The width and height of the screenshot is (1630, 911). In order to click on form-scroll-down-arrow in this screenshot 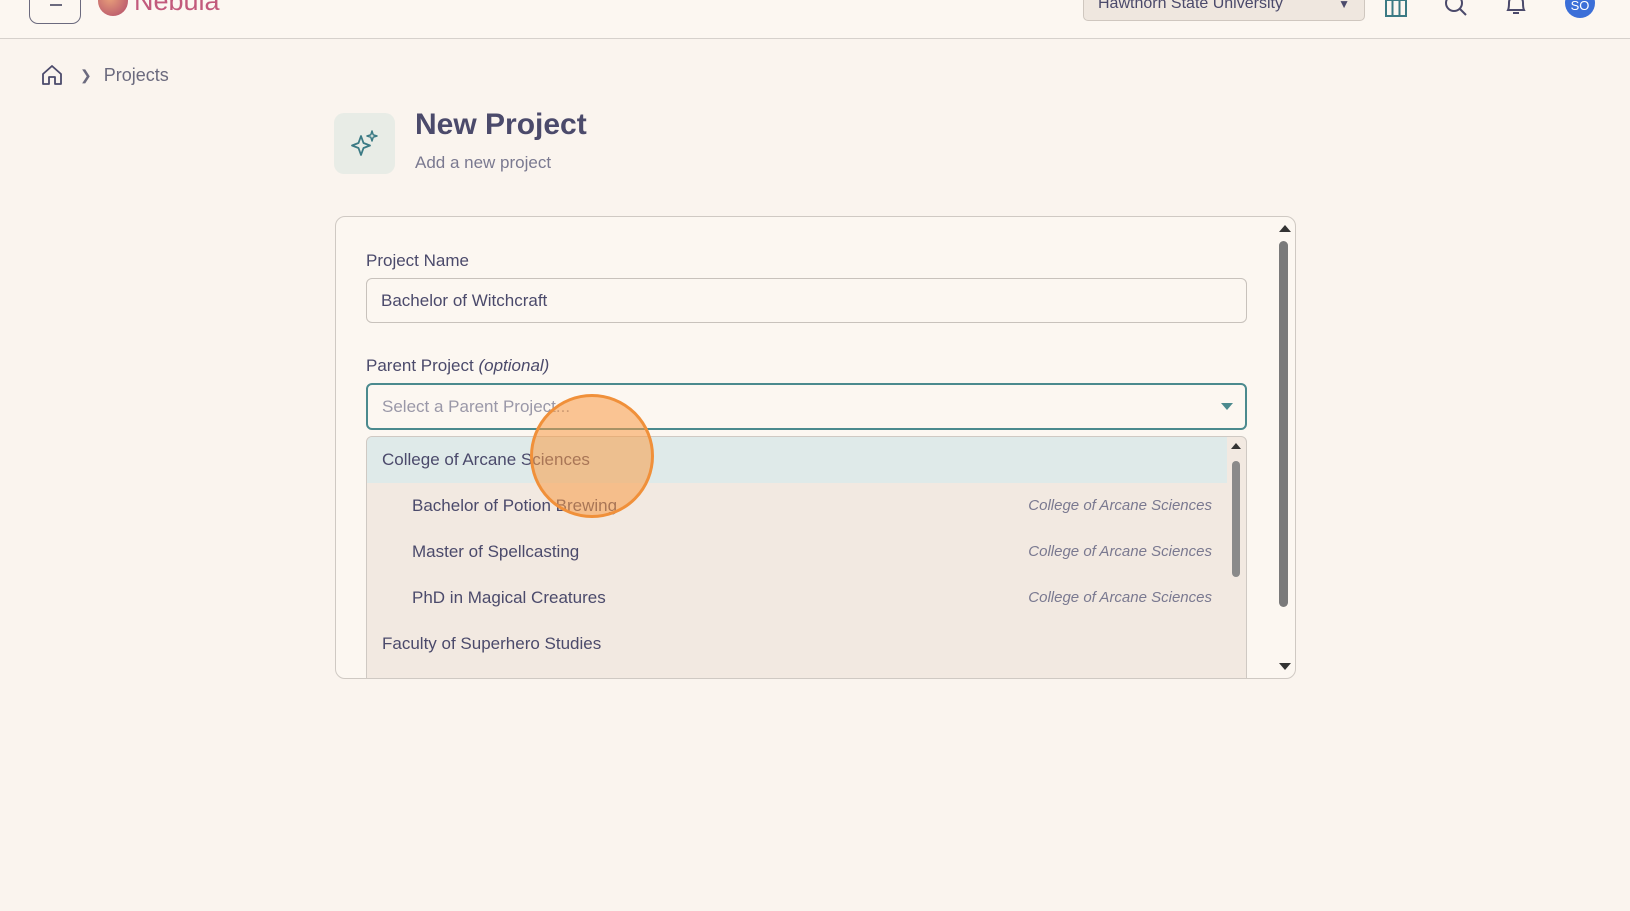, I will do `click(1285, 666)`.